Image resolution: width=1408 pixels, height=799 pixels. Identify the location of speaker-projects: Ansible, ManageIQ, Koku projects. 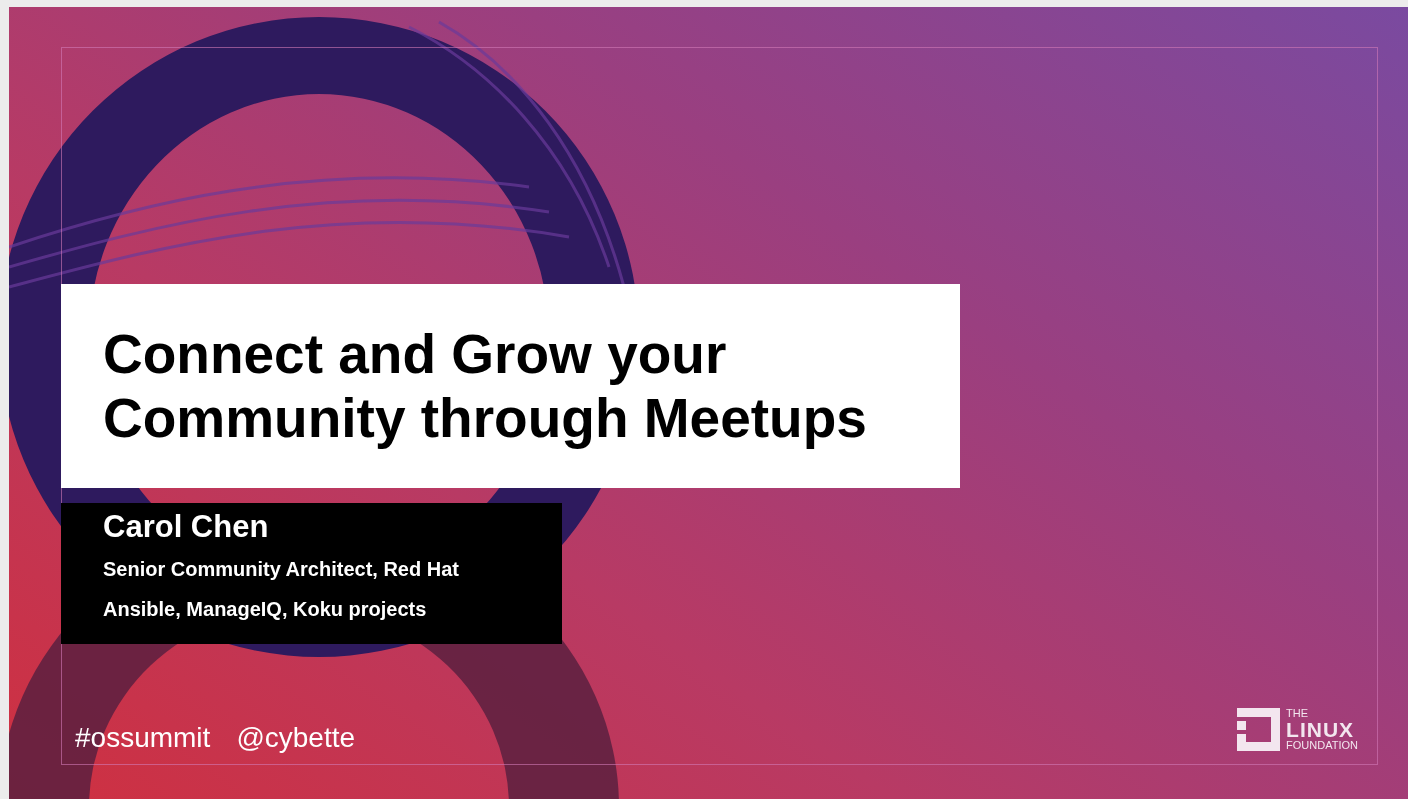
(265, 609).